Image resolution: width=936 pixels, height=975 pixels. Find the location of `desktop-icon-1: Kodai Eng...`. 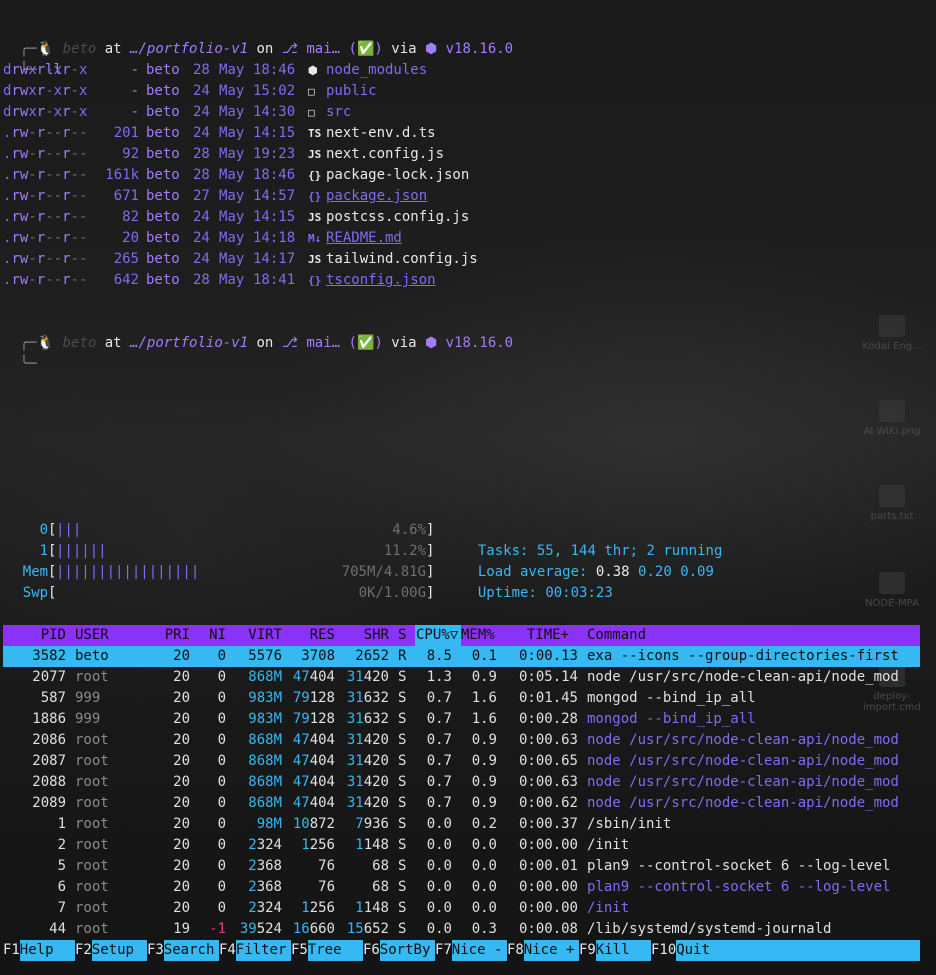

desktop-icon-1: Kodai Eng... is located at coordinates (892, 333).